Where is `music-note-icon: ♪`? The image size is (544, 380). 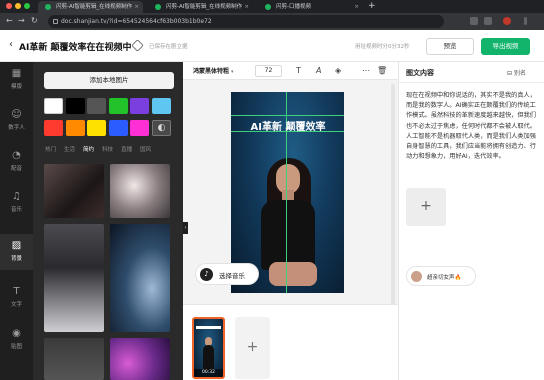
music-note-icon: ♪ is located at coordinates (206, 274).